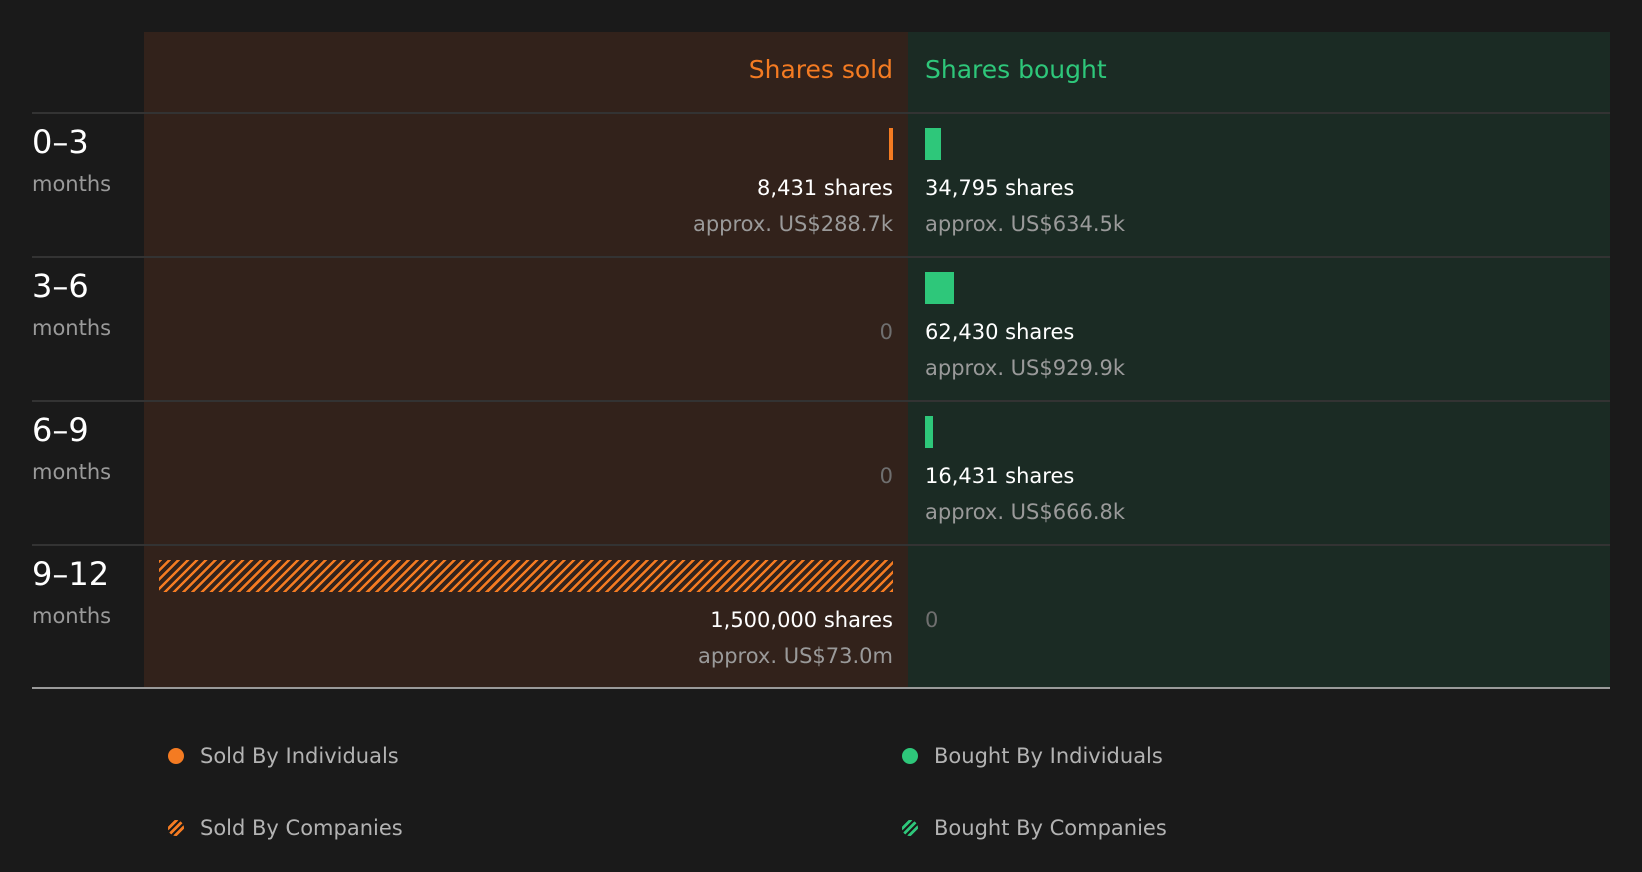 The height and width of the screenshot is (872, 1642). I want to click on legend-item: Bought By Individuals, so click(1032, 756).